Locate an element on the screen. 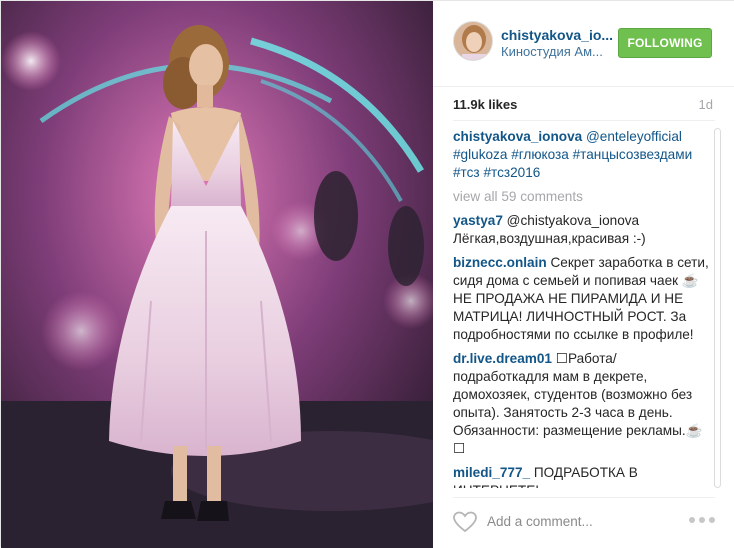 The width and height of the screenshot is (734, 548). likes-row: 11.9k likes 1d is located at coordinates (584, 106).